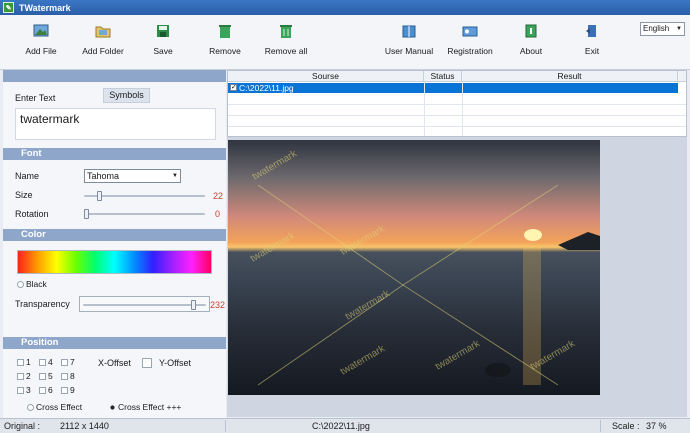  What do you see at coordinates (28, 376) in the screenshot?
I see `position-number: 2` at bounding box center [28, 376].